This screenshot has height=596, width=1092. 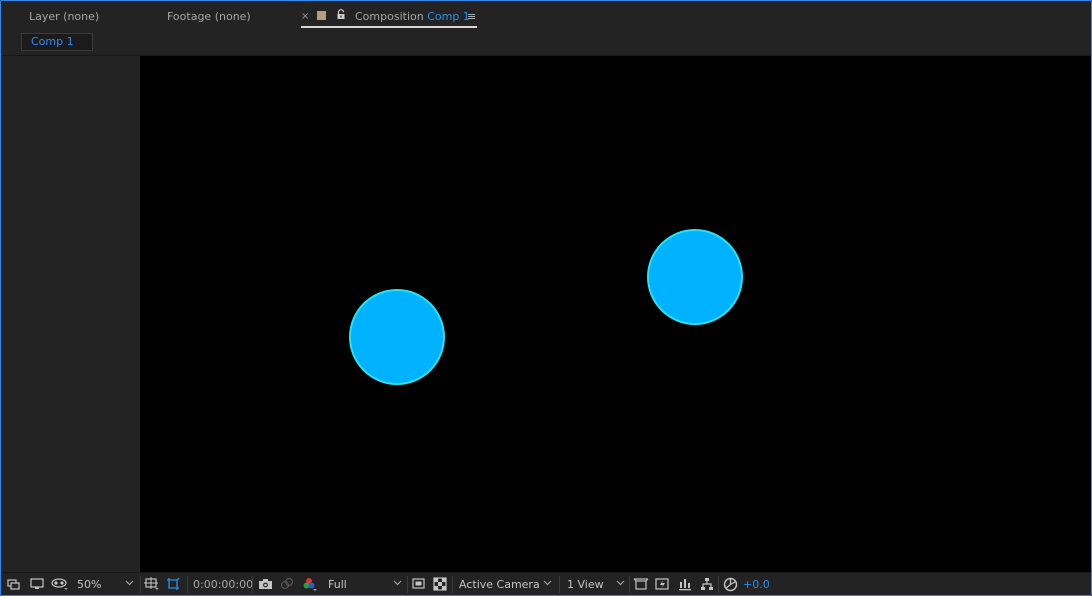 I want to click on resolution-dropdown: Full, so click(x=367, y=584).